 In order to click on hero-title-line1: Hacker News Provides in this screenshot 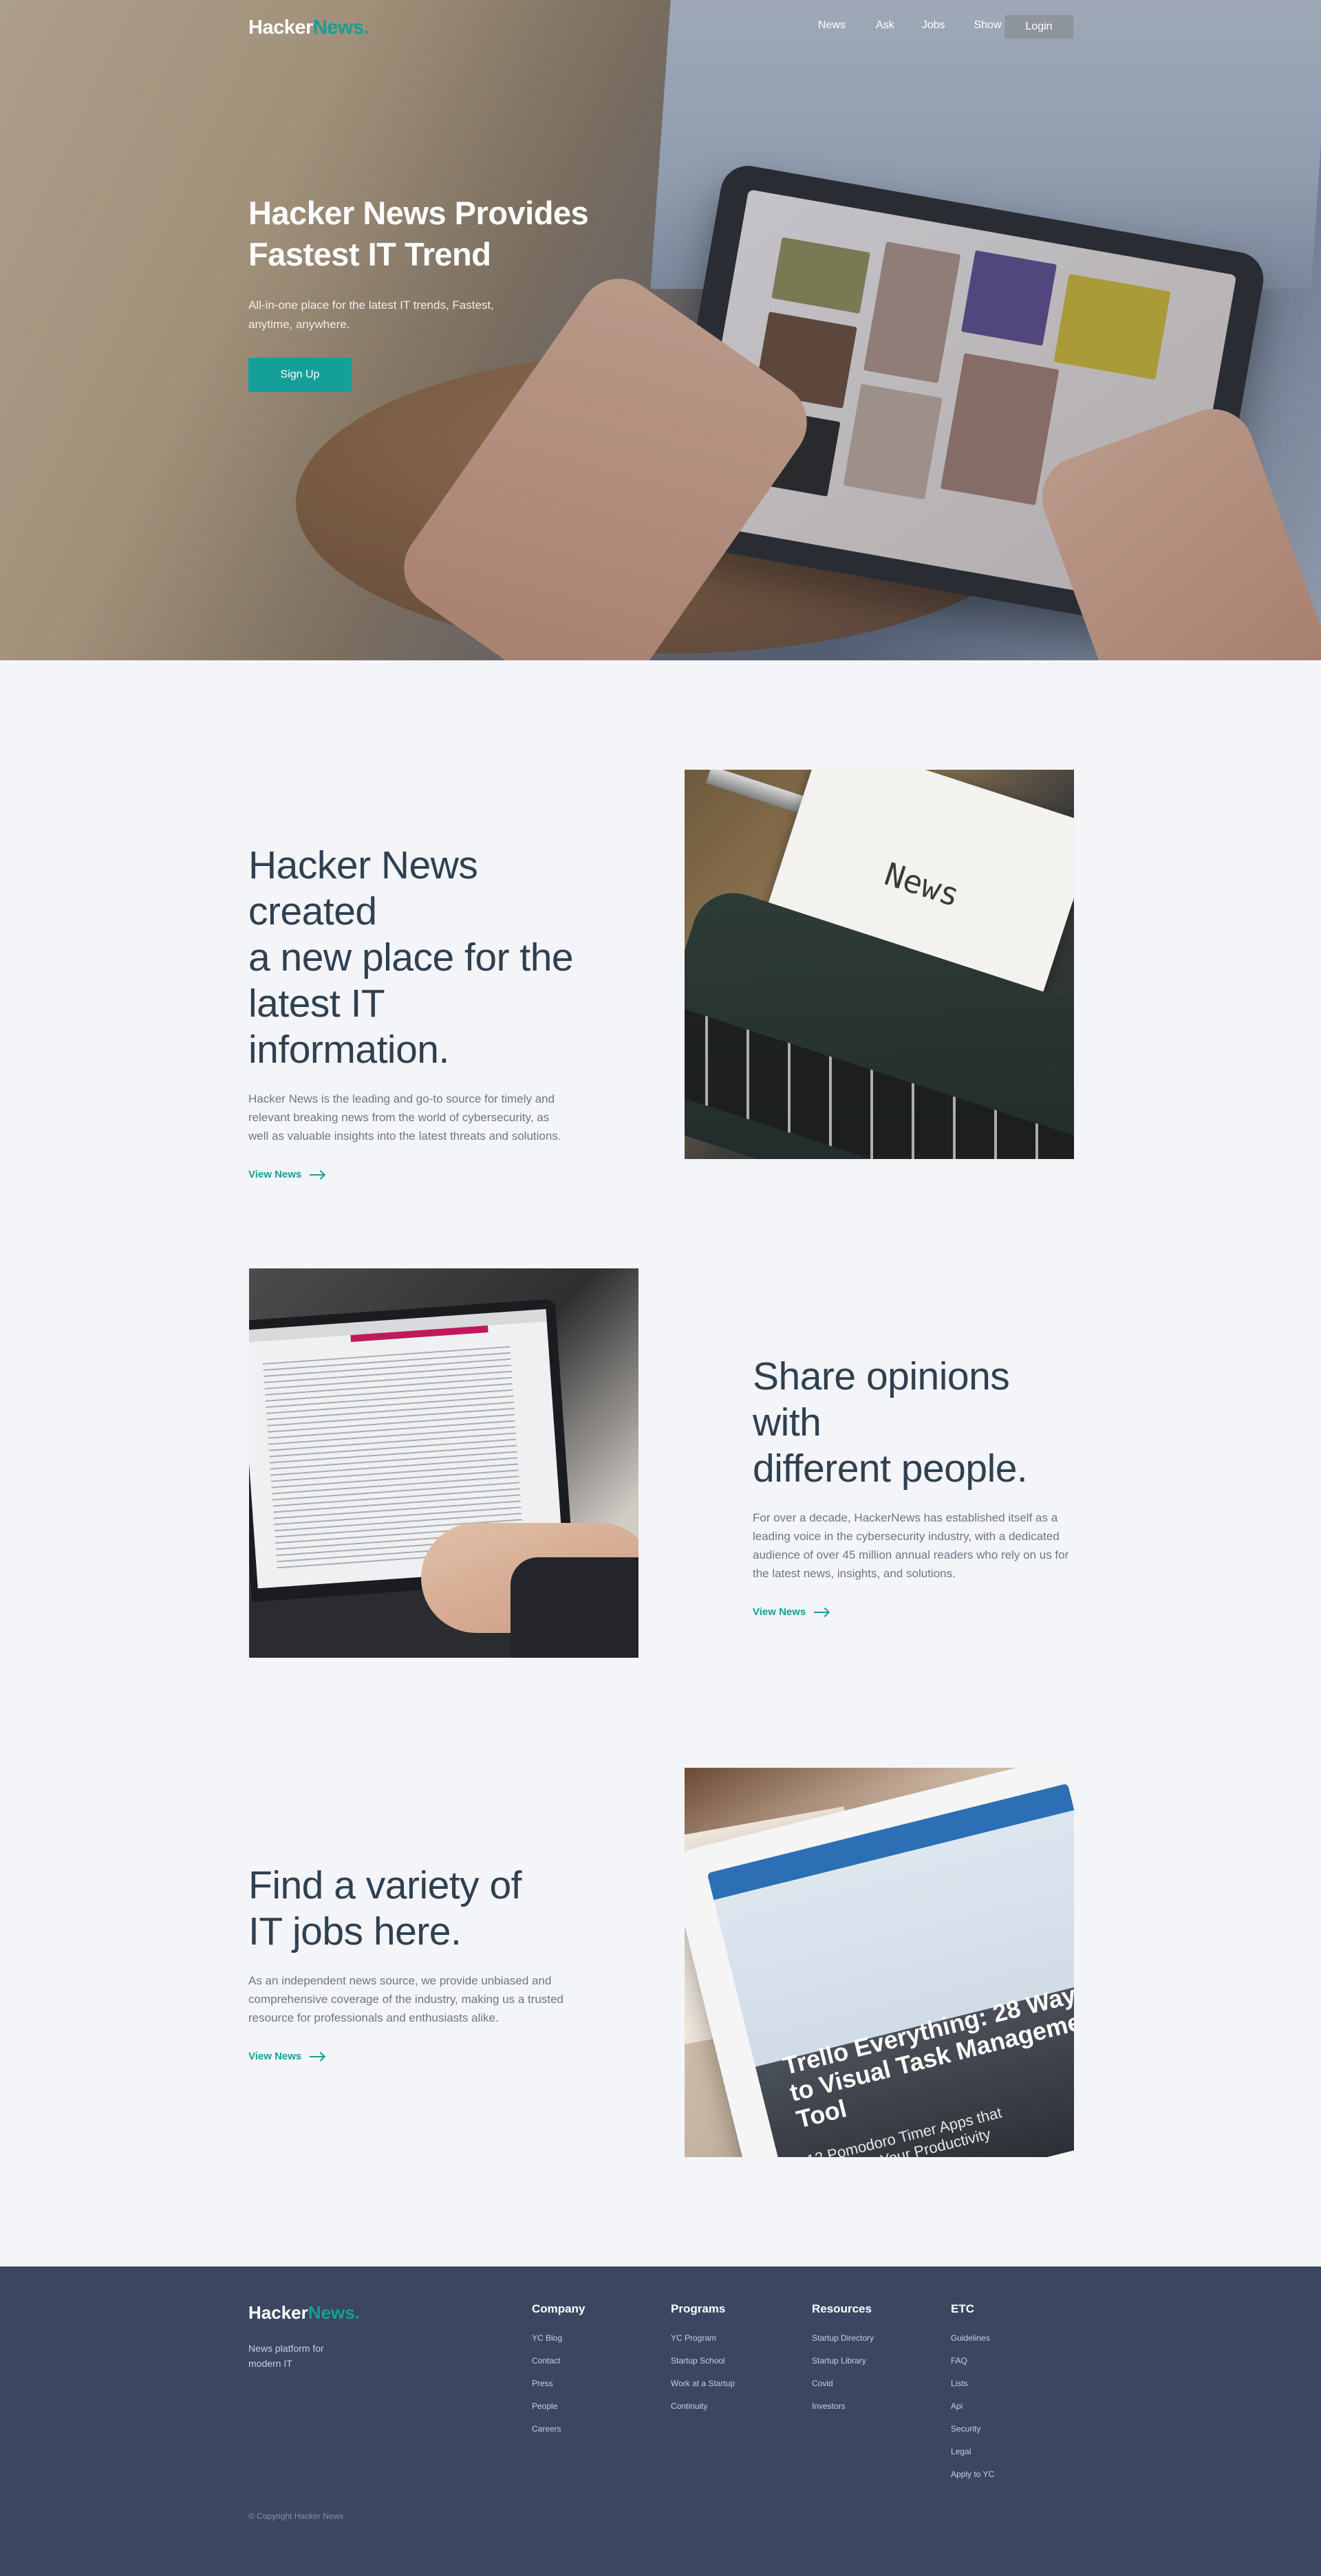, I will do `click(419, 213)`.